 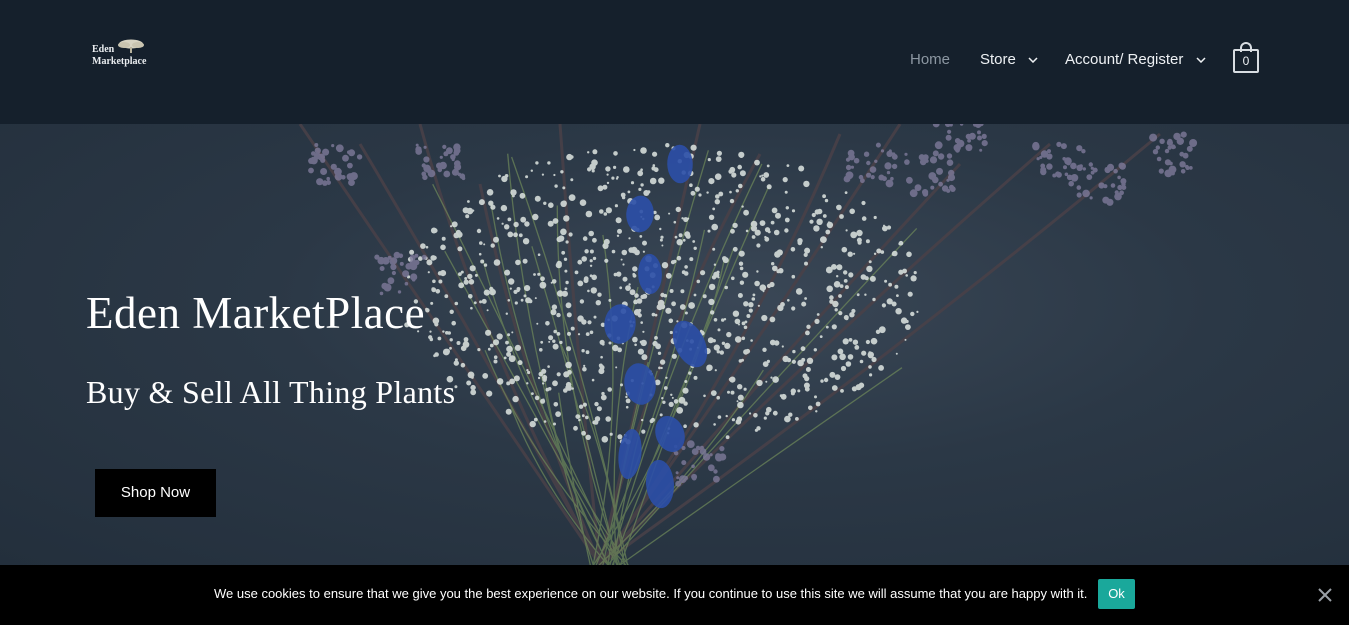 I want to click on nav-home: Home, so click(x=930, y=60).